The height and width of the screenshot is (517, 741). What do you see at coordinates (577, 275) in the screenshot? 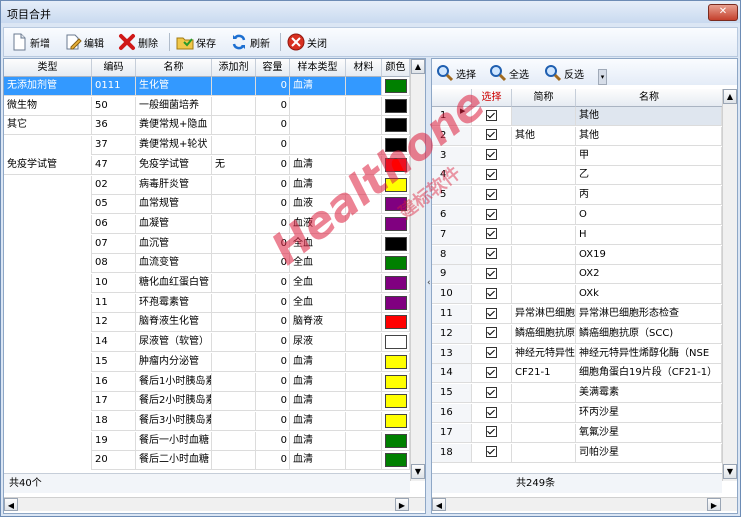
I see `list-item: 9 OX2` at bounding box center [577, 275].